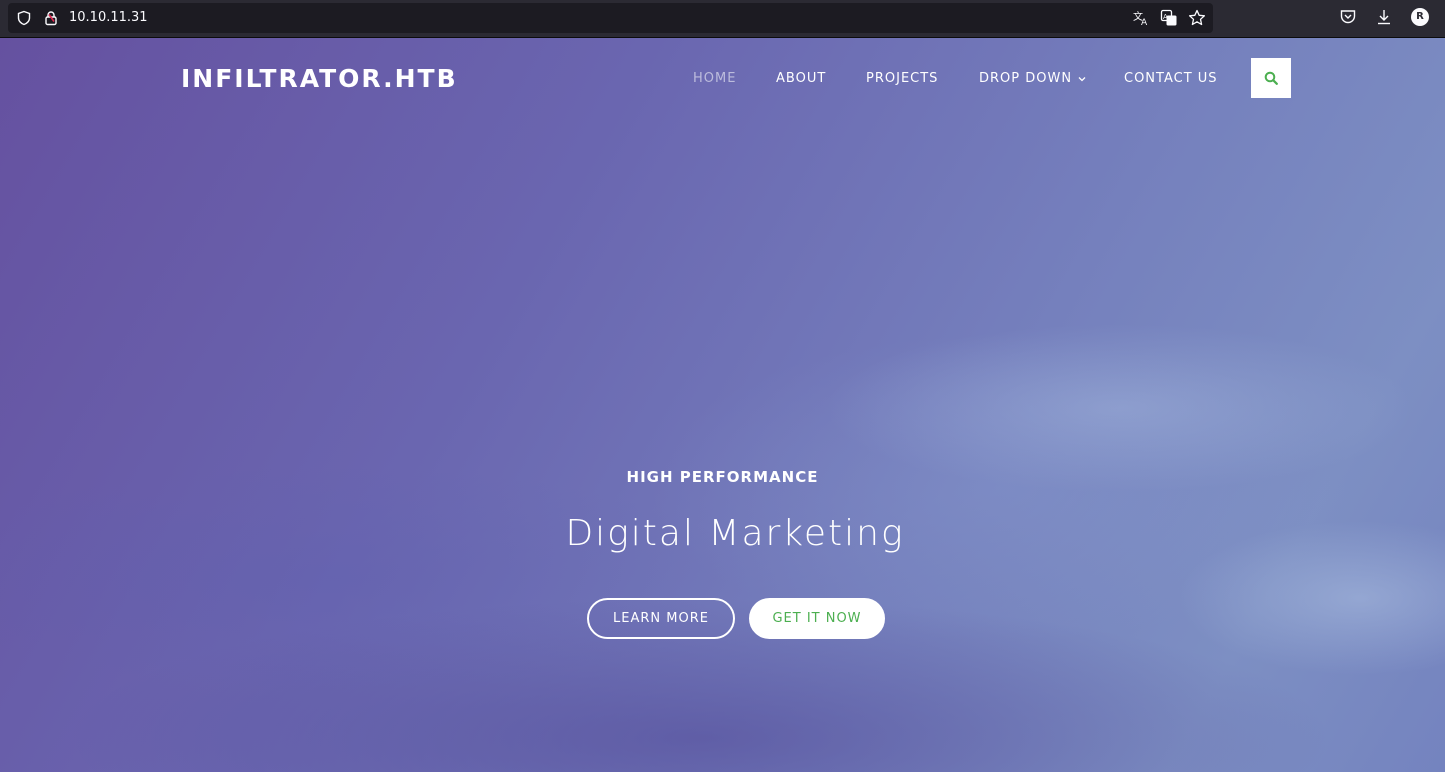 This screenshot has height=772, width=1445. I want to click on pocket-icon, so click(1348, 17).